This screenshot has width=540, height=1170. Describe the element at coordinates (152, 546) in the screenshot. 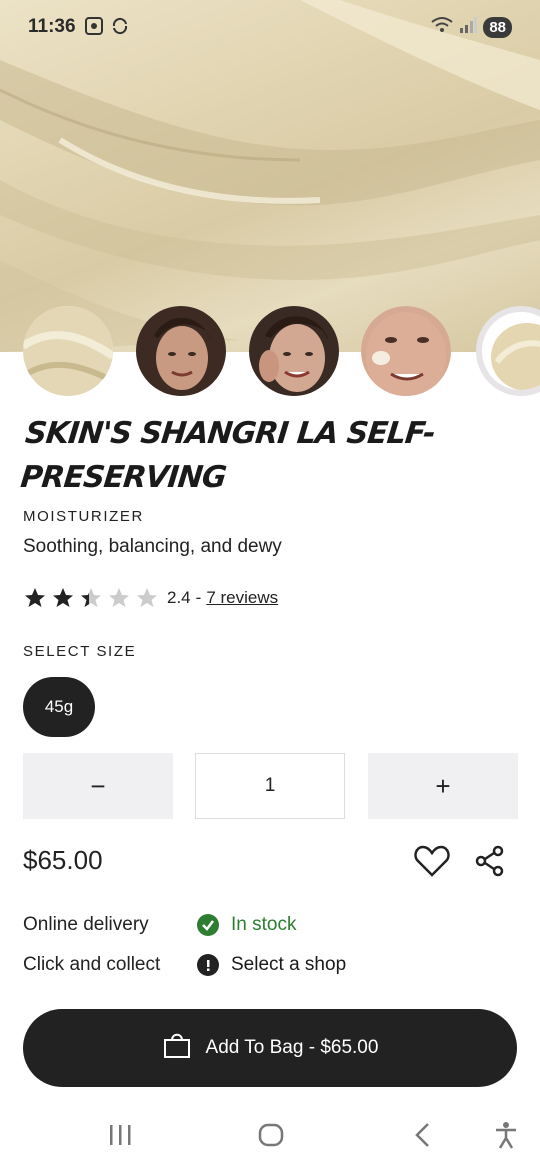

I see `product-tagline: Soothing, balancing, and dewy` at that location.